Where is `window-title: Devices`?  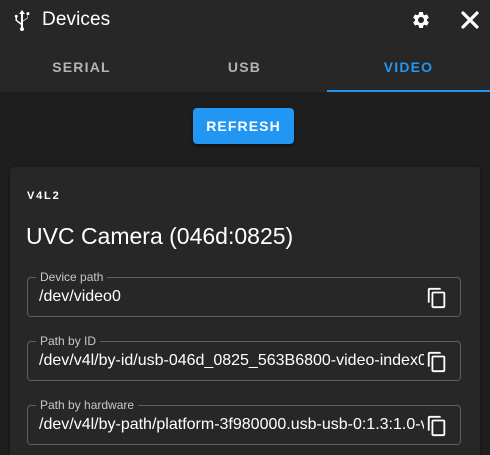
window-title: Devices is located at coordinates (76, 19).